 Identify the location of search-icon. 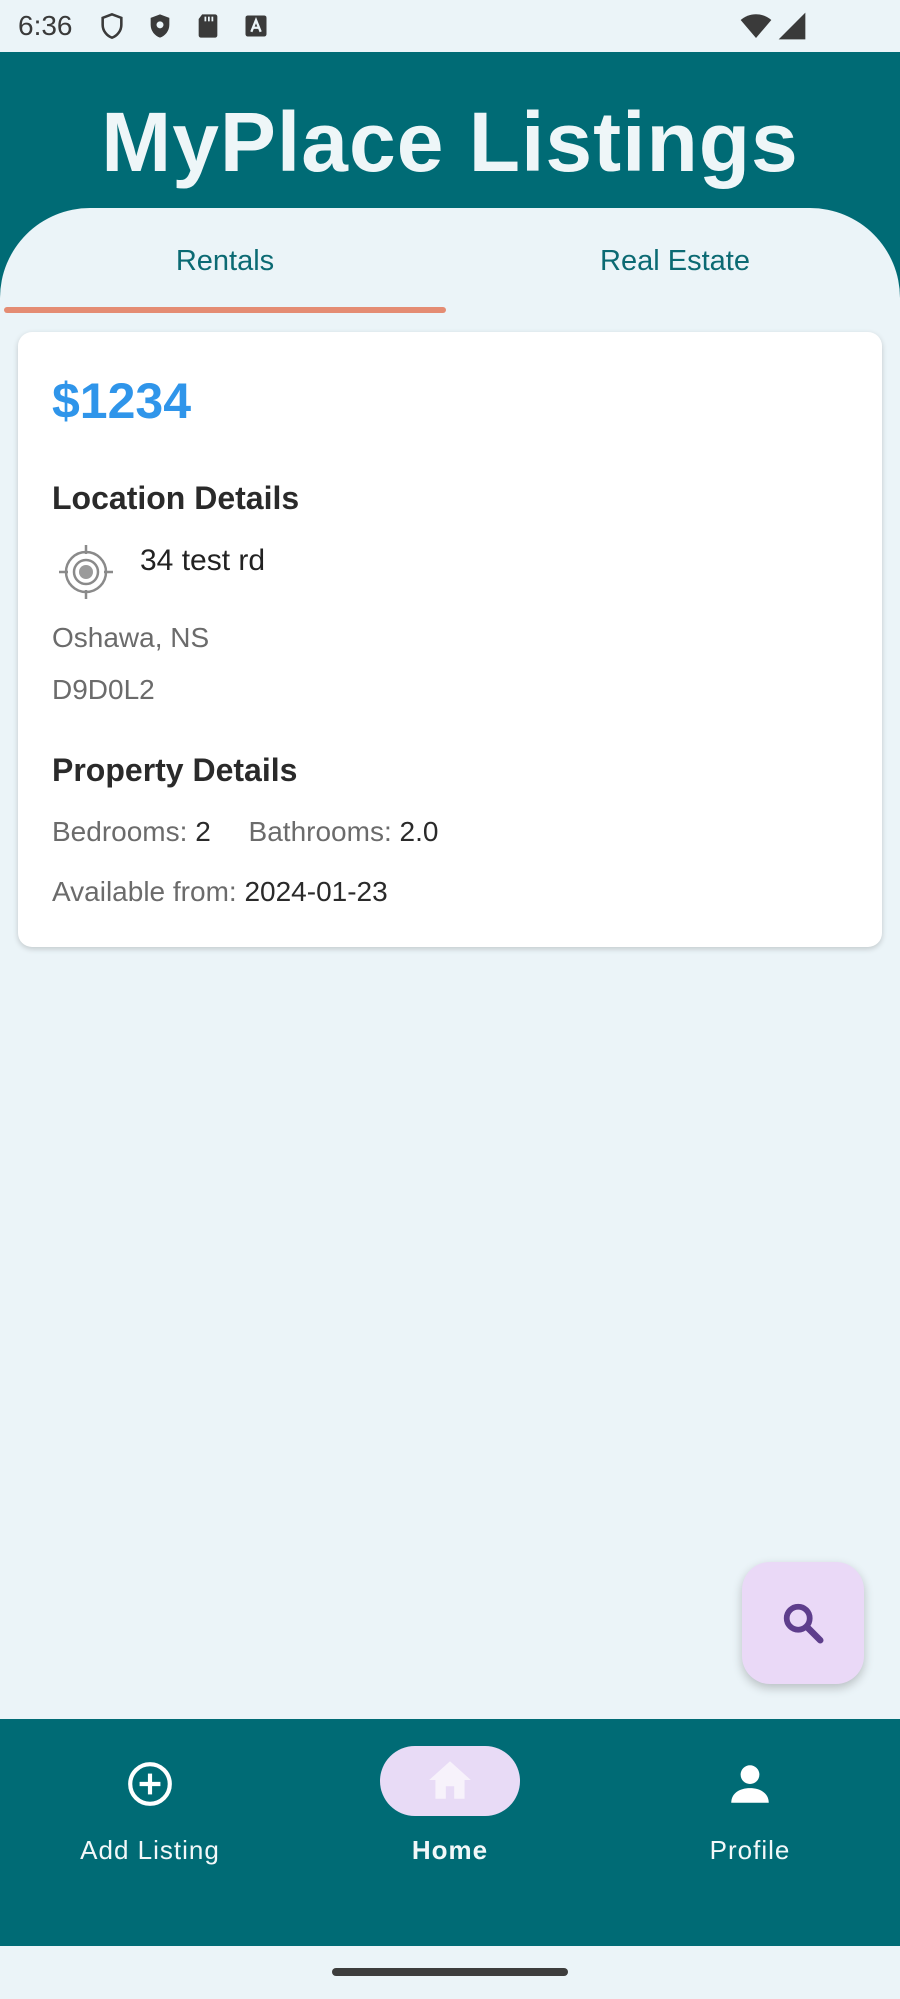
(803, 1623).